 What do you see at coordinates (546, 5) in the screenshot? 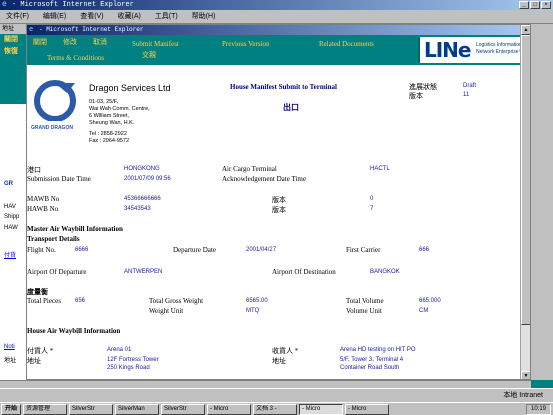
I see `close-button: ×` at bounding box center [546, 5].